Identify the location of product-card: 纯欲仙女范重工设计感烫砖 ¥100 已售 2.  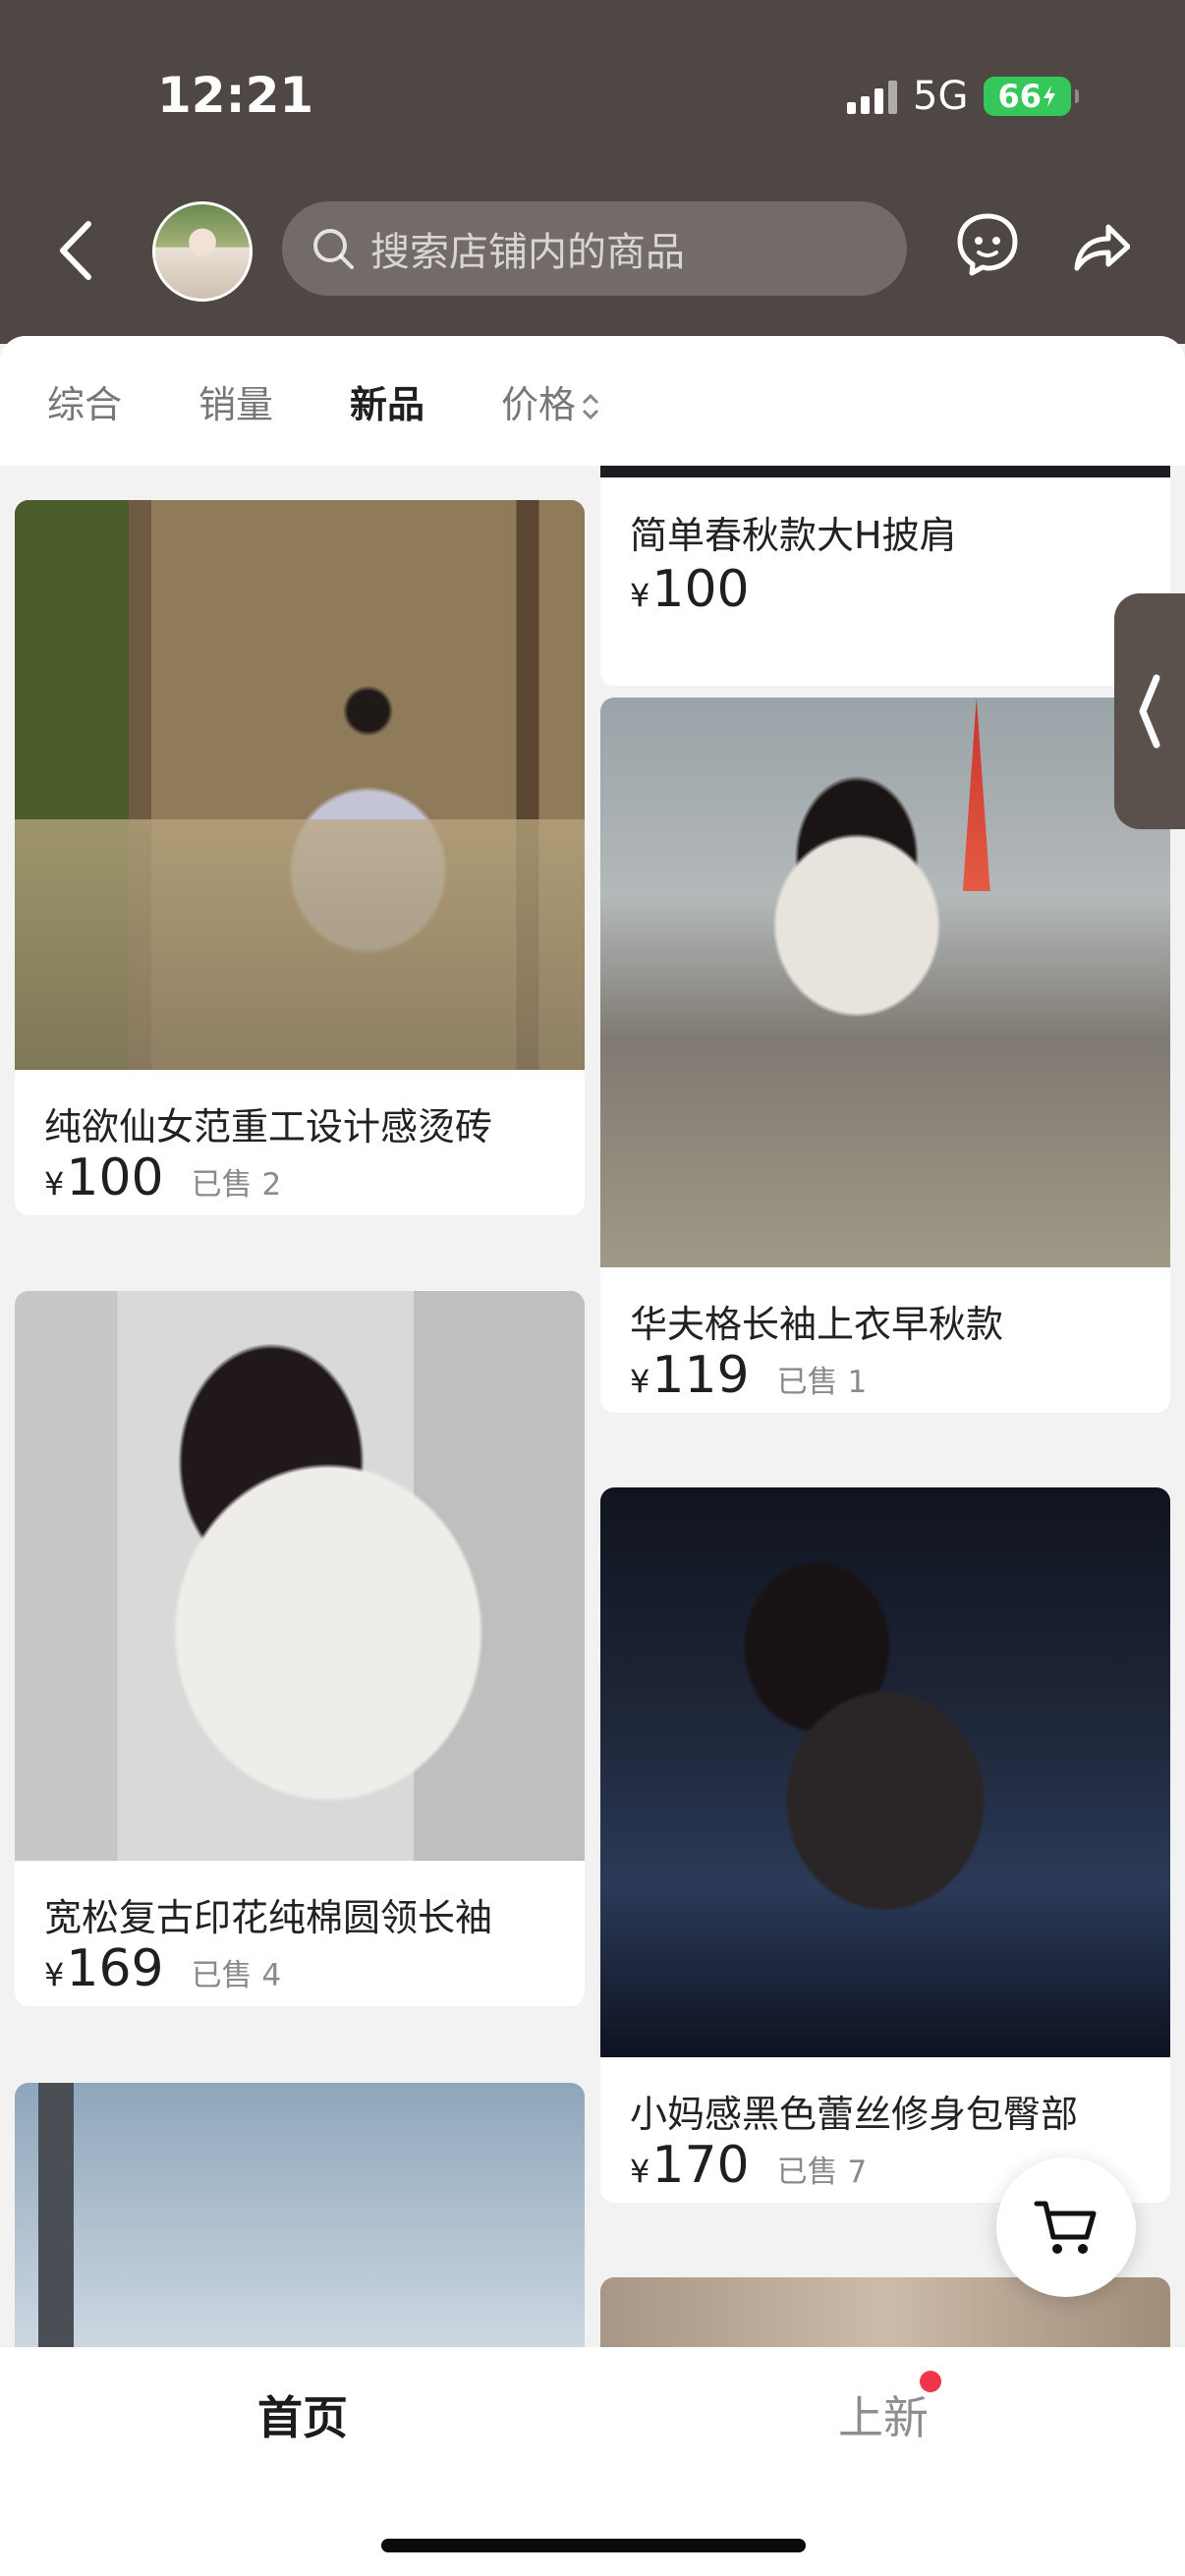
(300, 857).